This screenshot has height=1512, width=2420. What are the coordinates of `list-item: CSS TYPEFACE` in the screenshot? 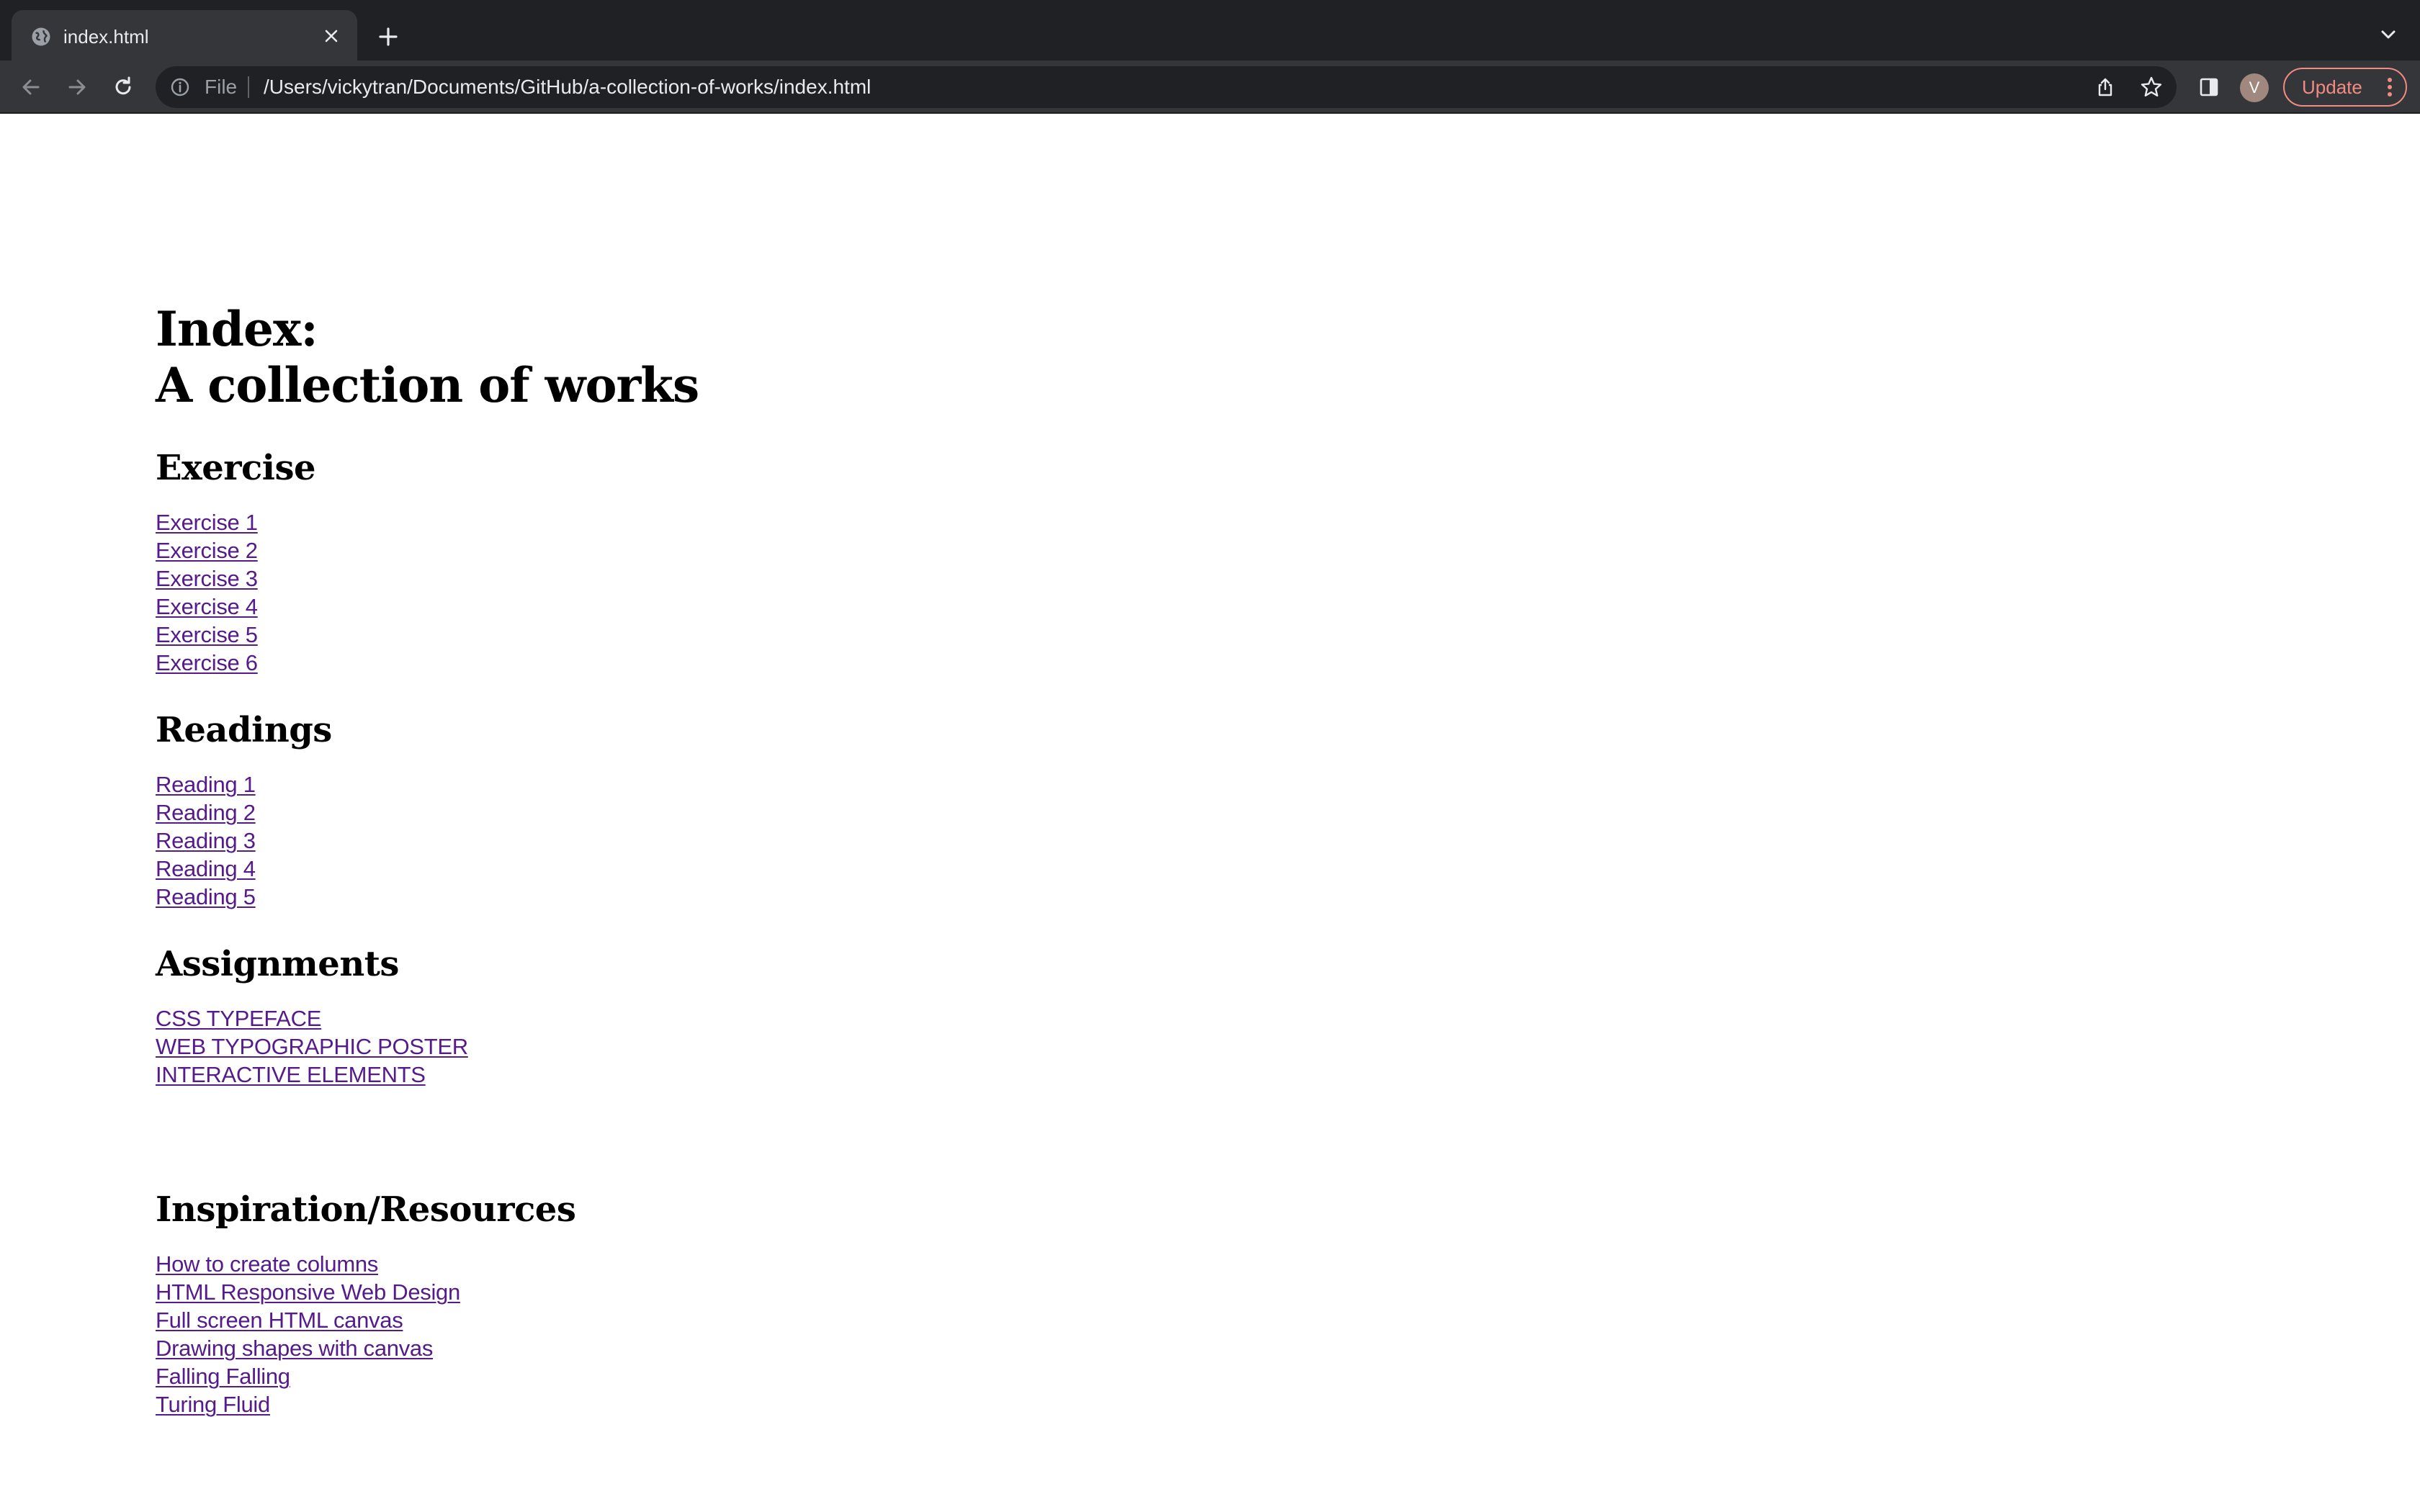 It's located at (876, 1018).